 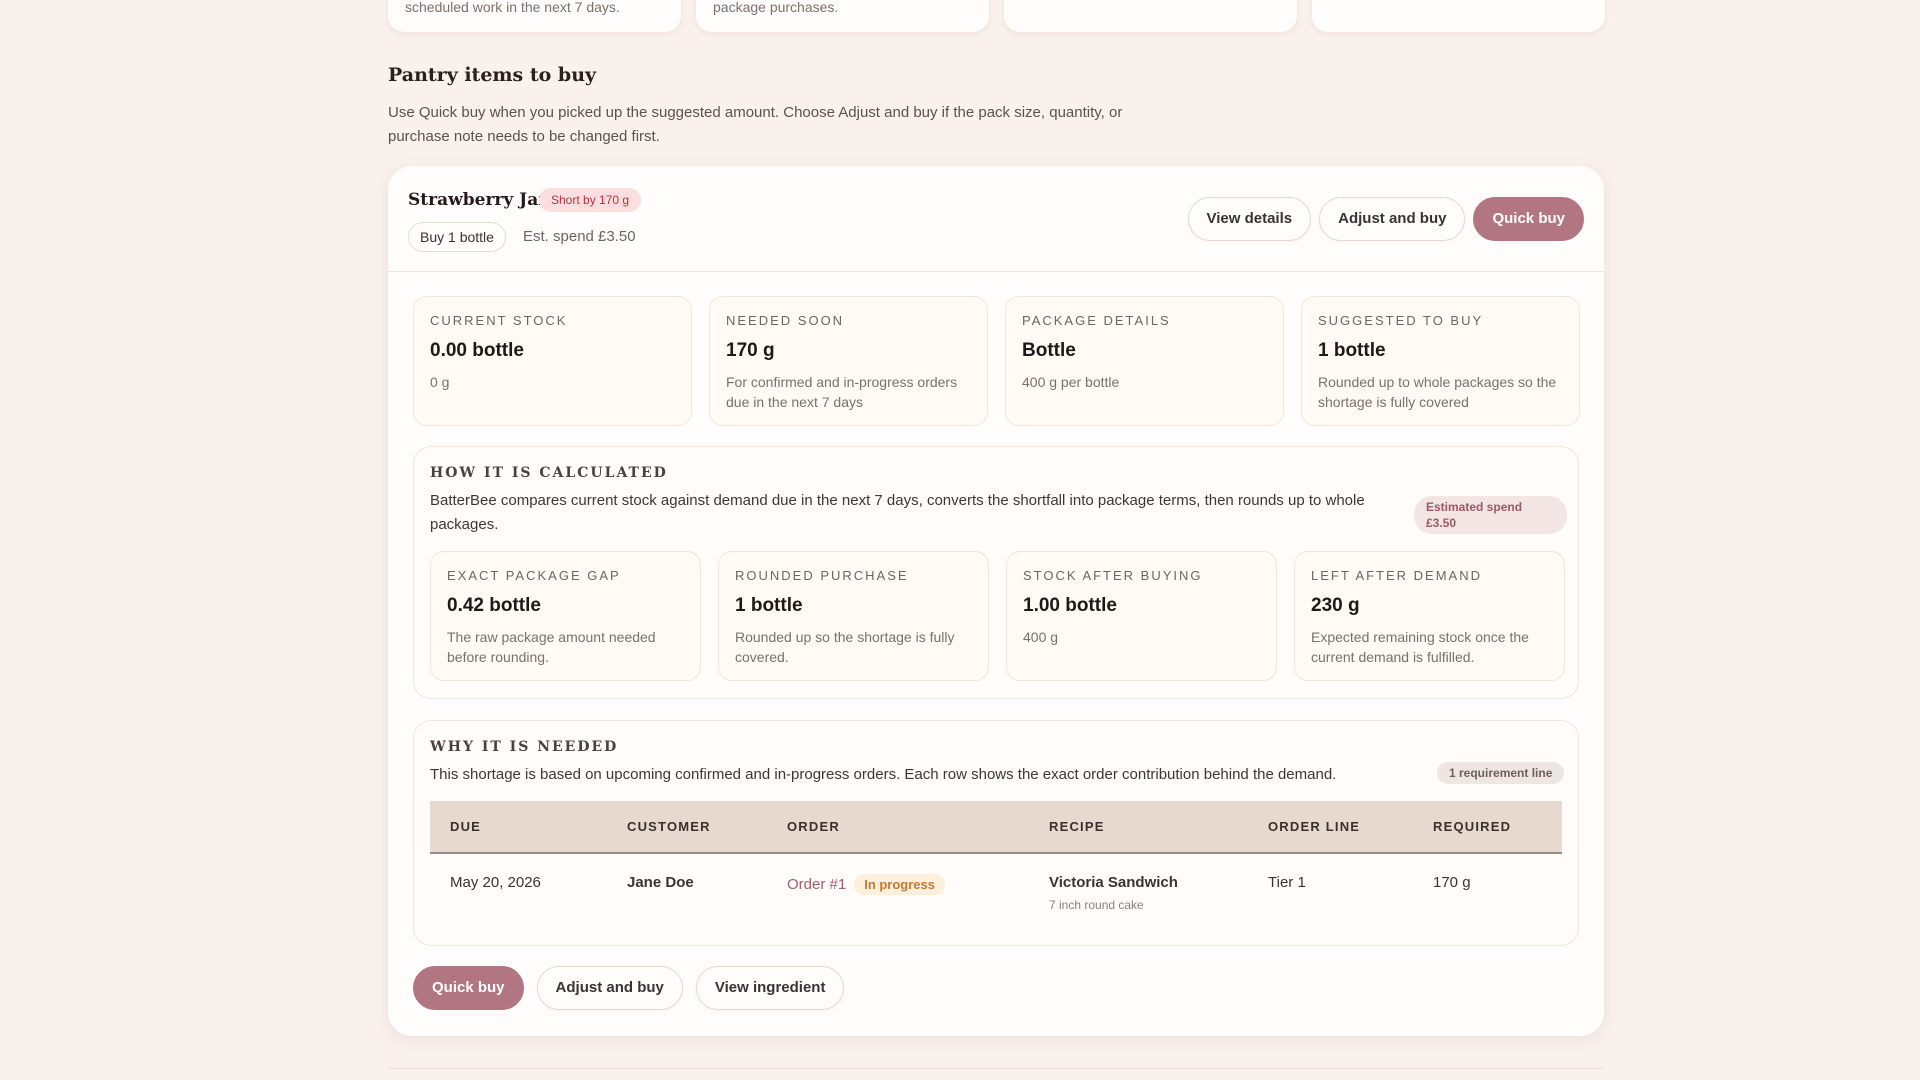 What do you see at coordinates (534, 575) in the screenshot?
I see `stat-label: EXACT PACKAGE GAP` at bounding box center [534, 575].